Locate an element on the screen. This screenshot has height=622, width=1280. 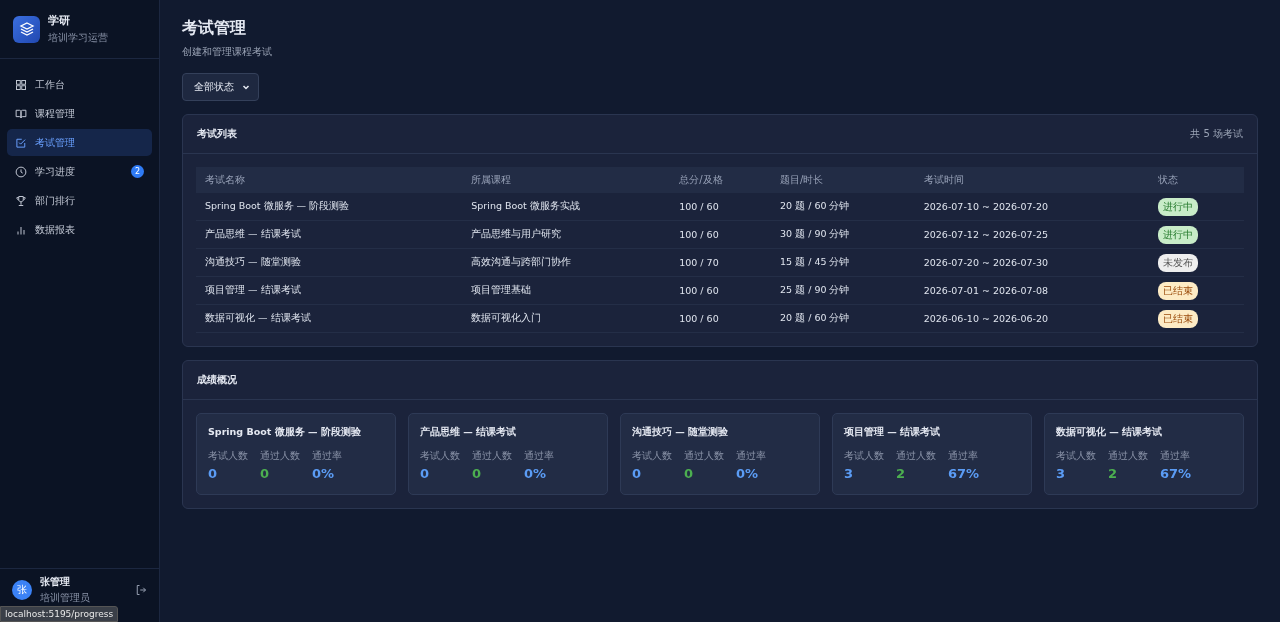
sidebar-item: 数据报表 is located at coordinates (79, 229).